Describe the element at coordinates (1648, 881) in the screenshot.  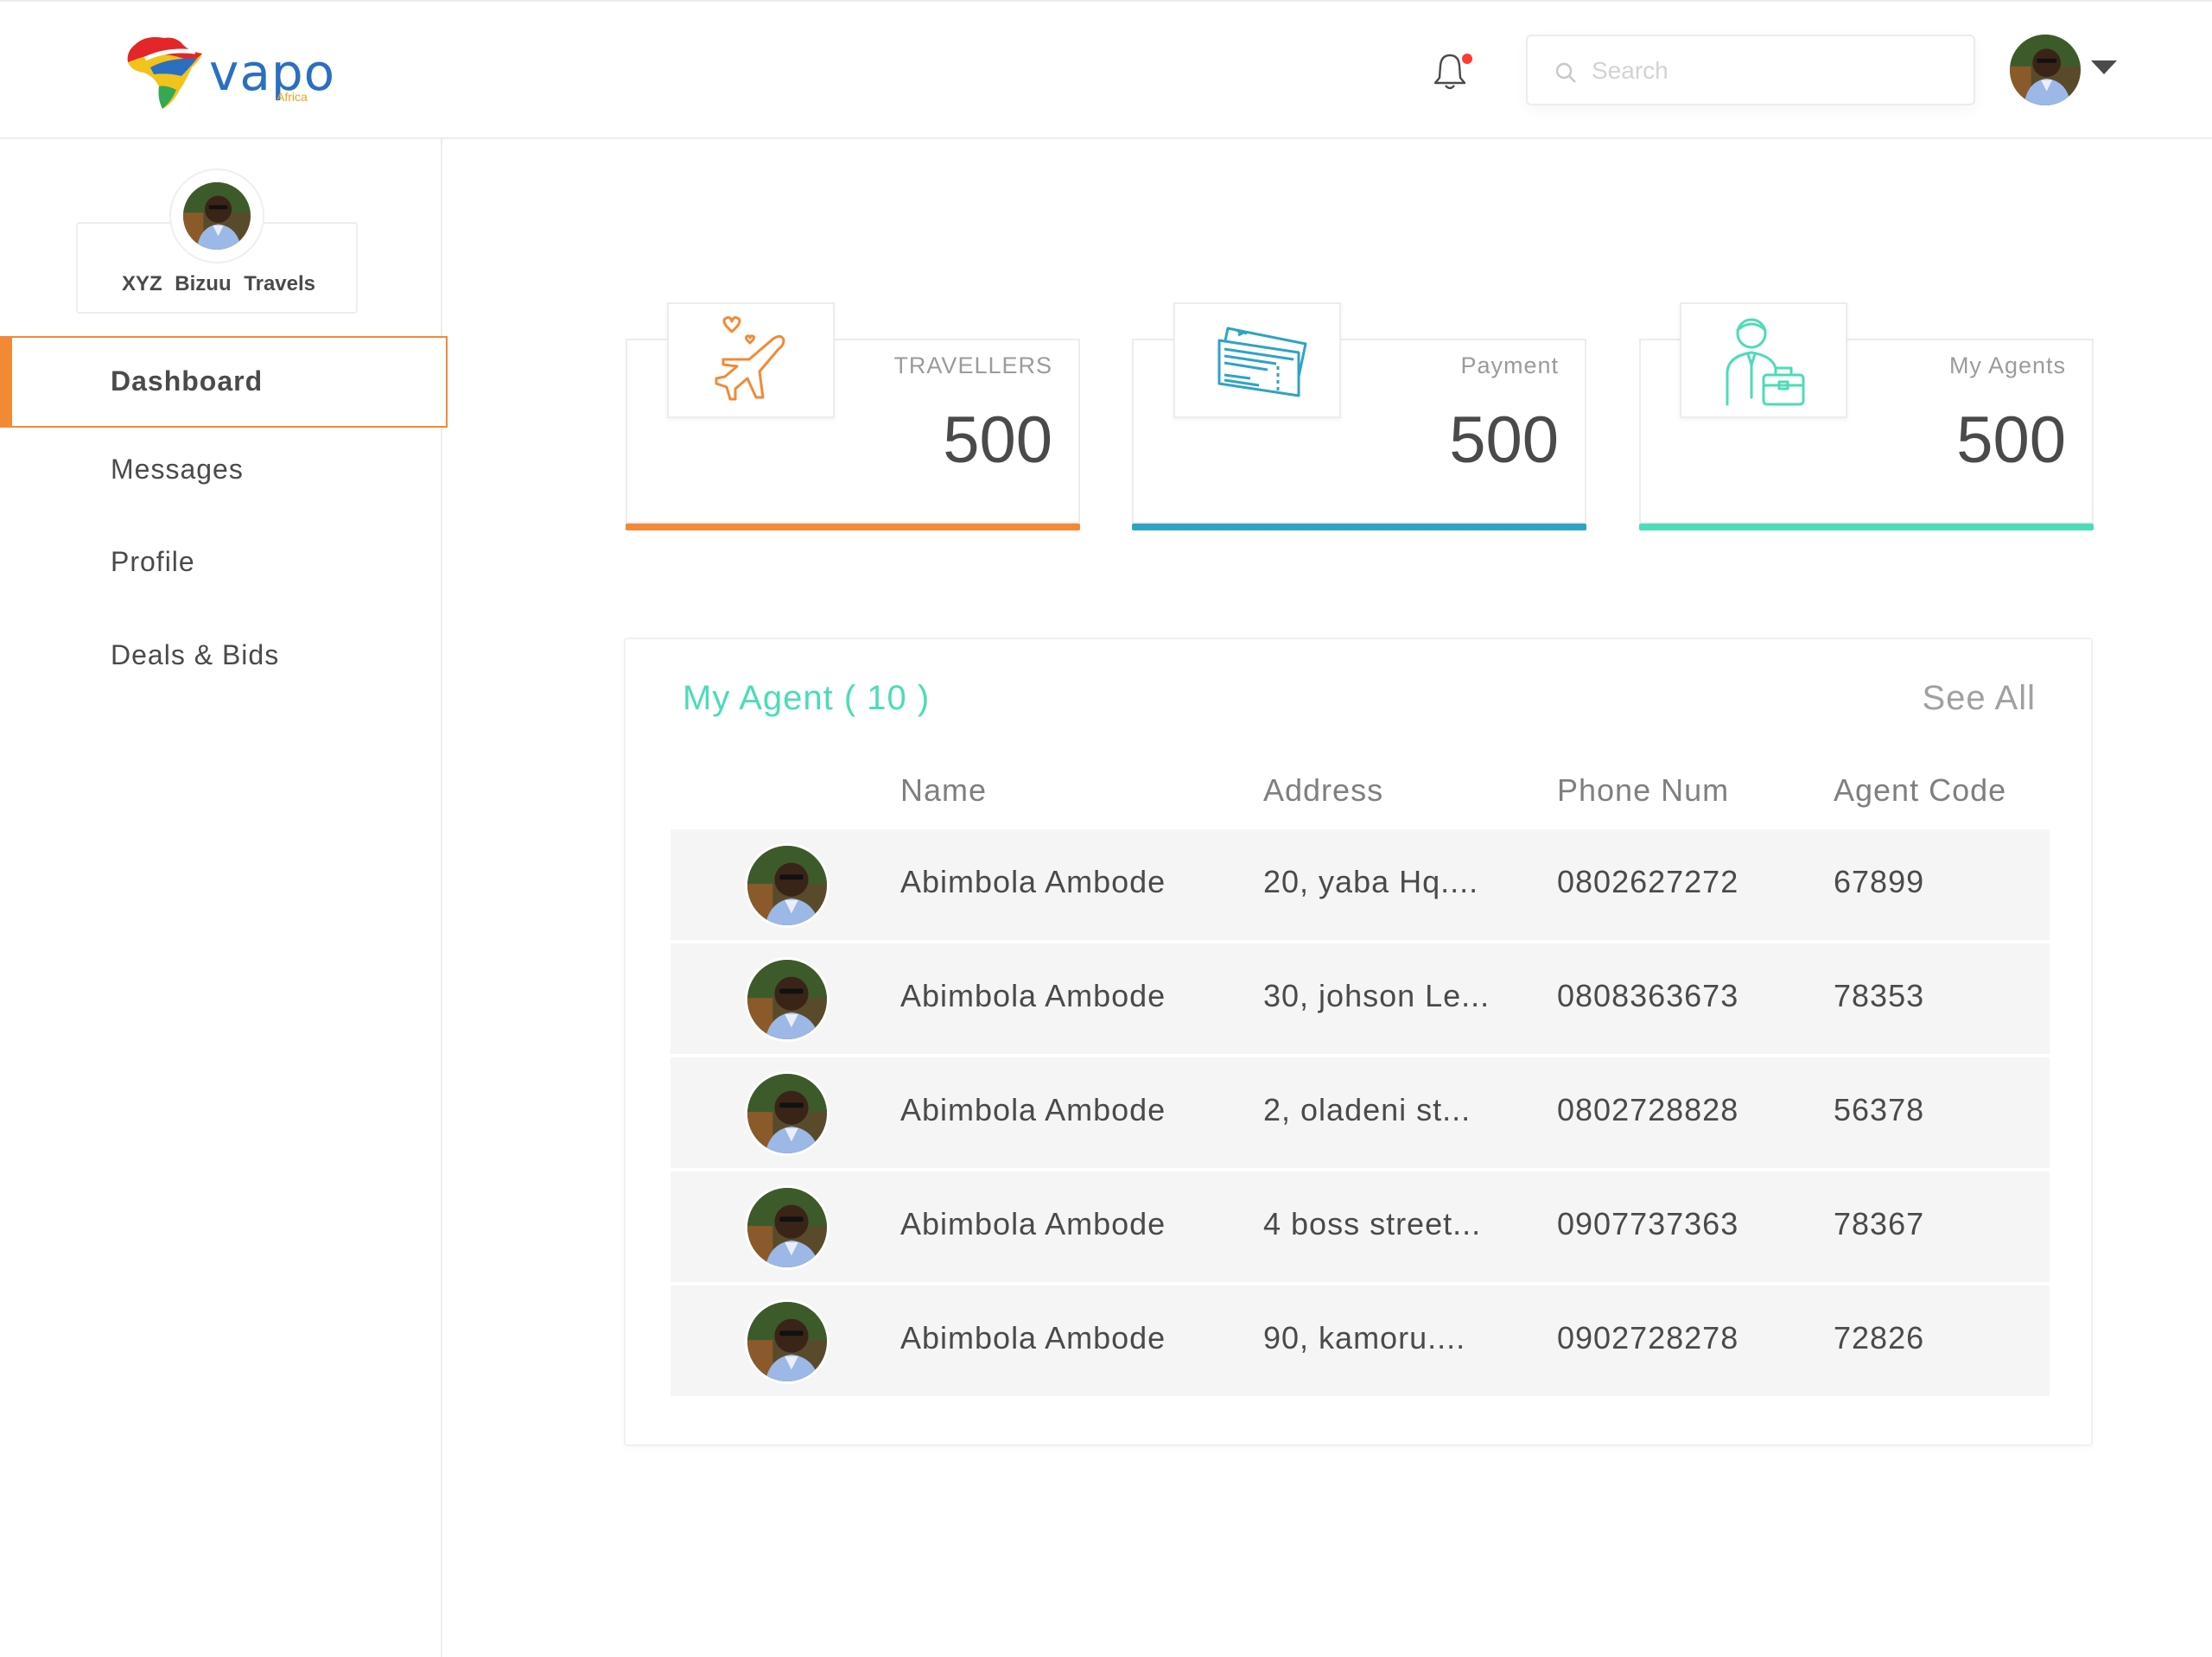
I see `agent-phone: 0802627272` at that location.